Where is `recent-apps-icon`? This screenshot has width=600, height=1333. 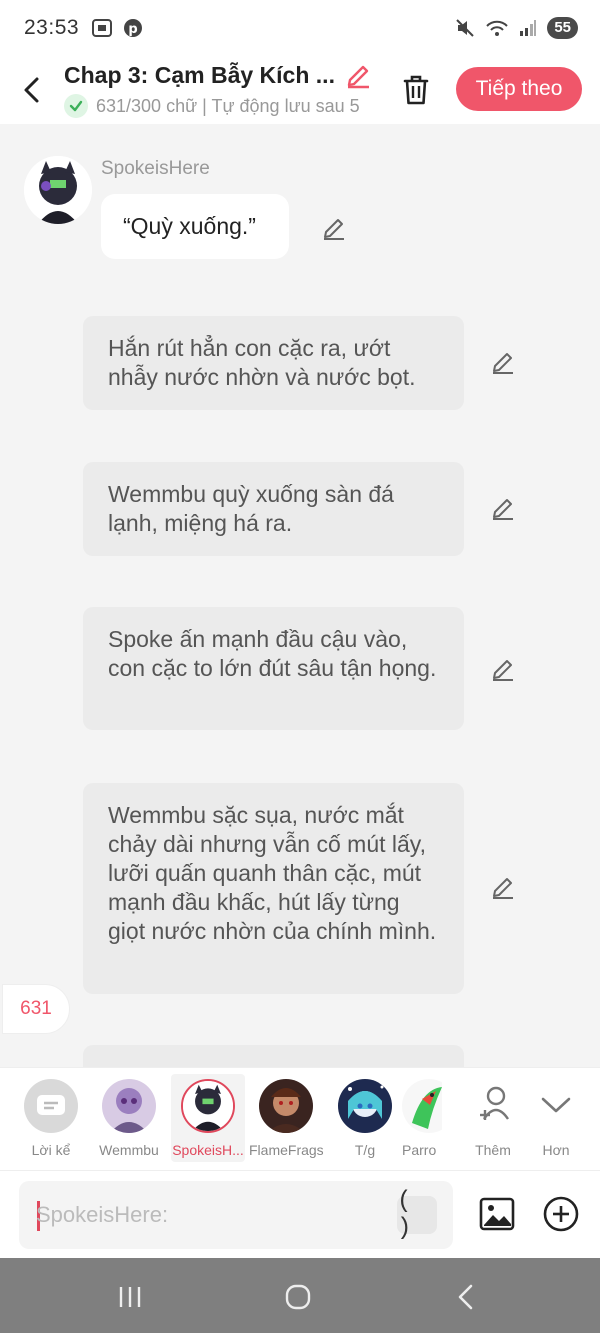 recent-apps-icon is located at coordinates (130, 1297).